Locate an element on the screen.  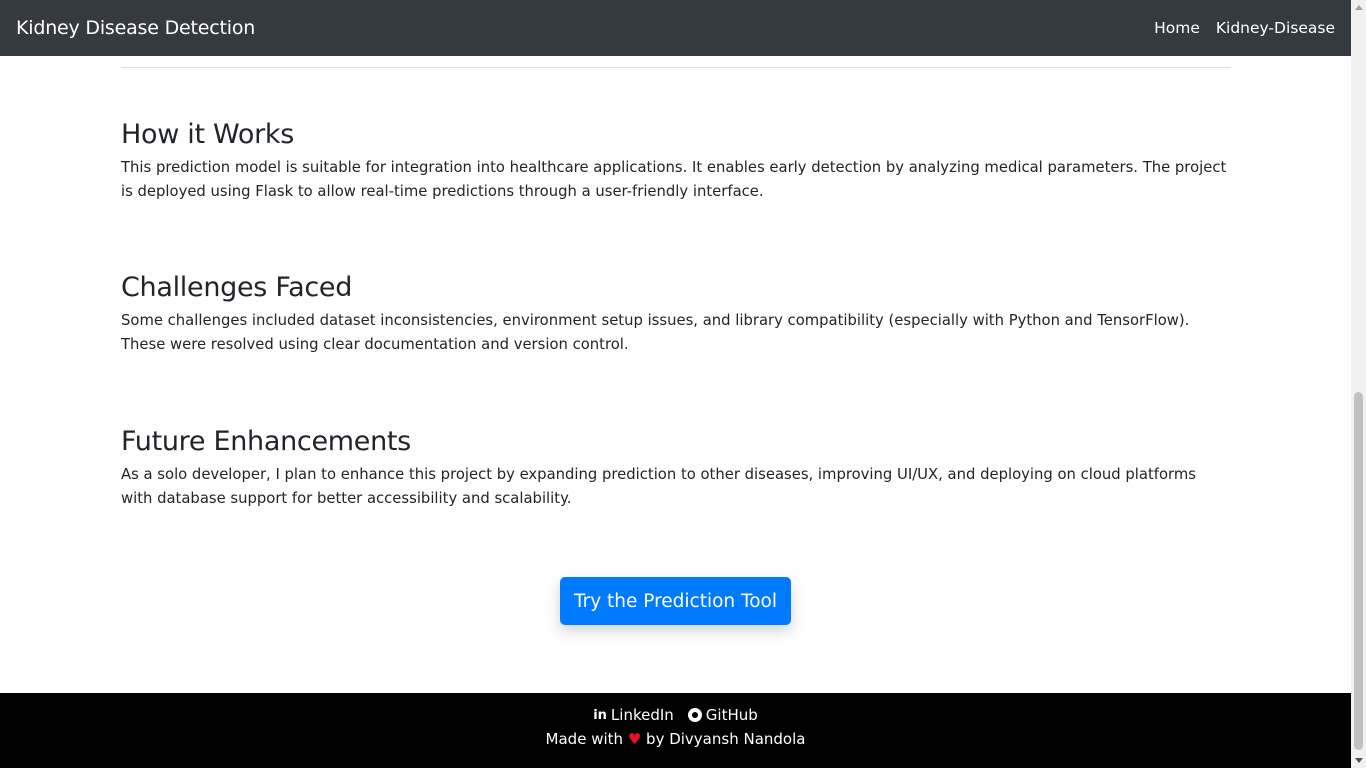
section-heading: Future Enhancements is located at coordinates (266, 441).